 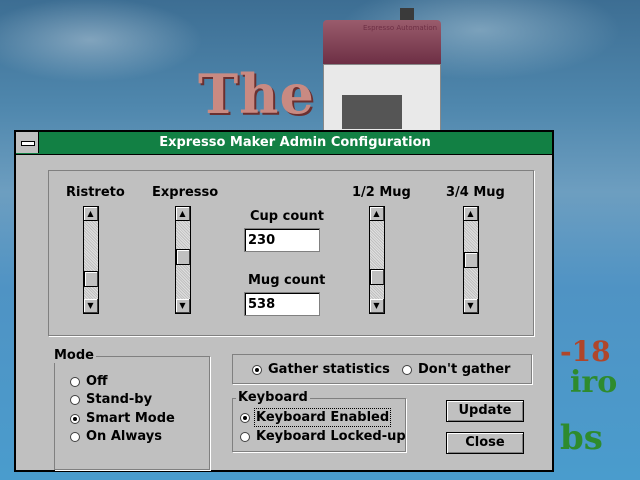 I want to click on radio-label: Keyboard Enabled, so click(x=322, y=417).